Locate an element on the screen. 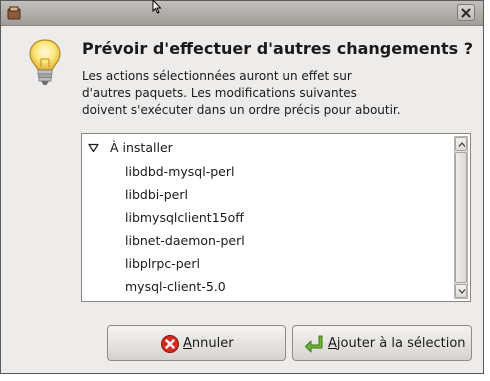 The width and height of the screenshot is (490, 381). close-button is located at coordinates (466, 12).